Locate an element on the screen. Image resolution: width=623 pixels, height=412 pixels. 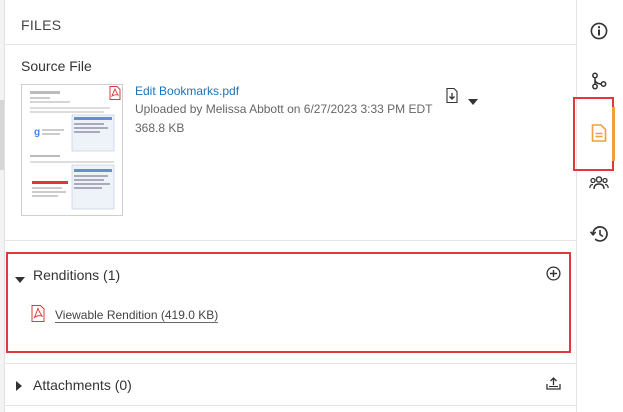
history-icon is located at coordinates (599, 234).